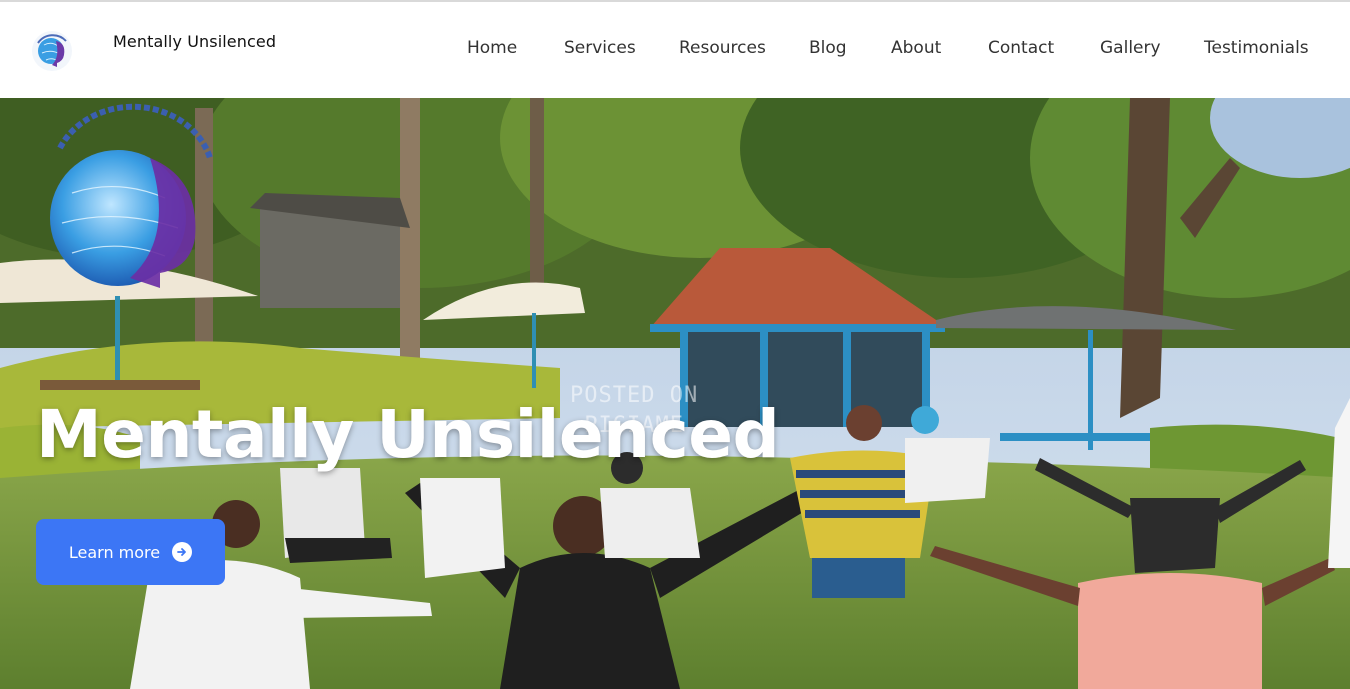  What do you see at coordinates (114, 552) in the screenshot?
I see `learn-more-label: Learn more` at bounding box center [114, 552].